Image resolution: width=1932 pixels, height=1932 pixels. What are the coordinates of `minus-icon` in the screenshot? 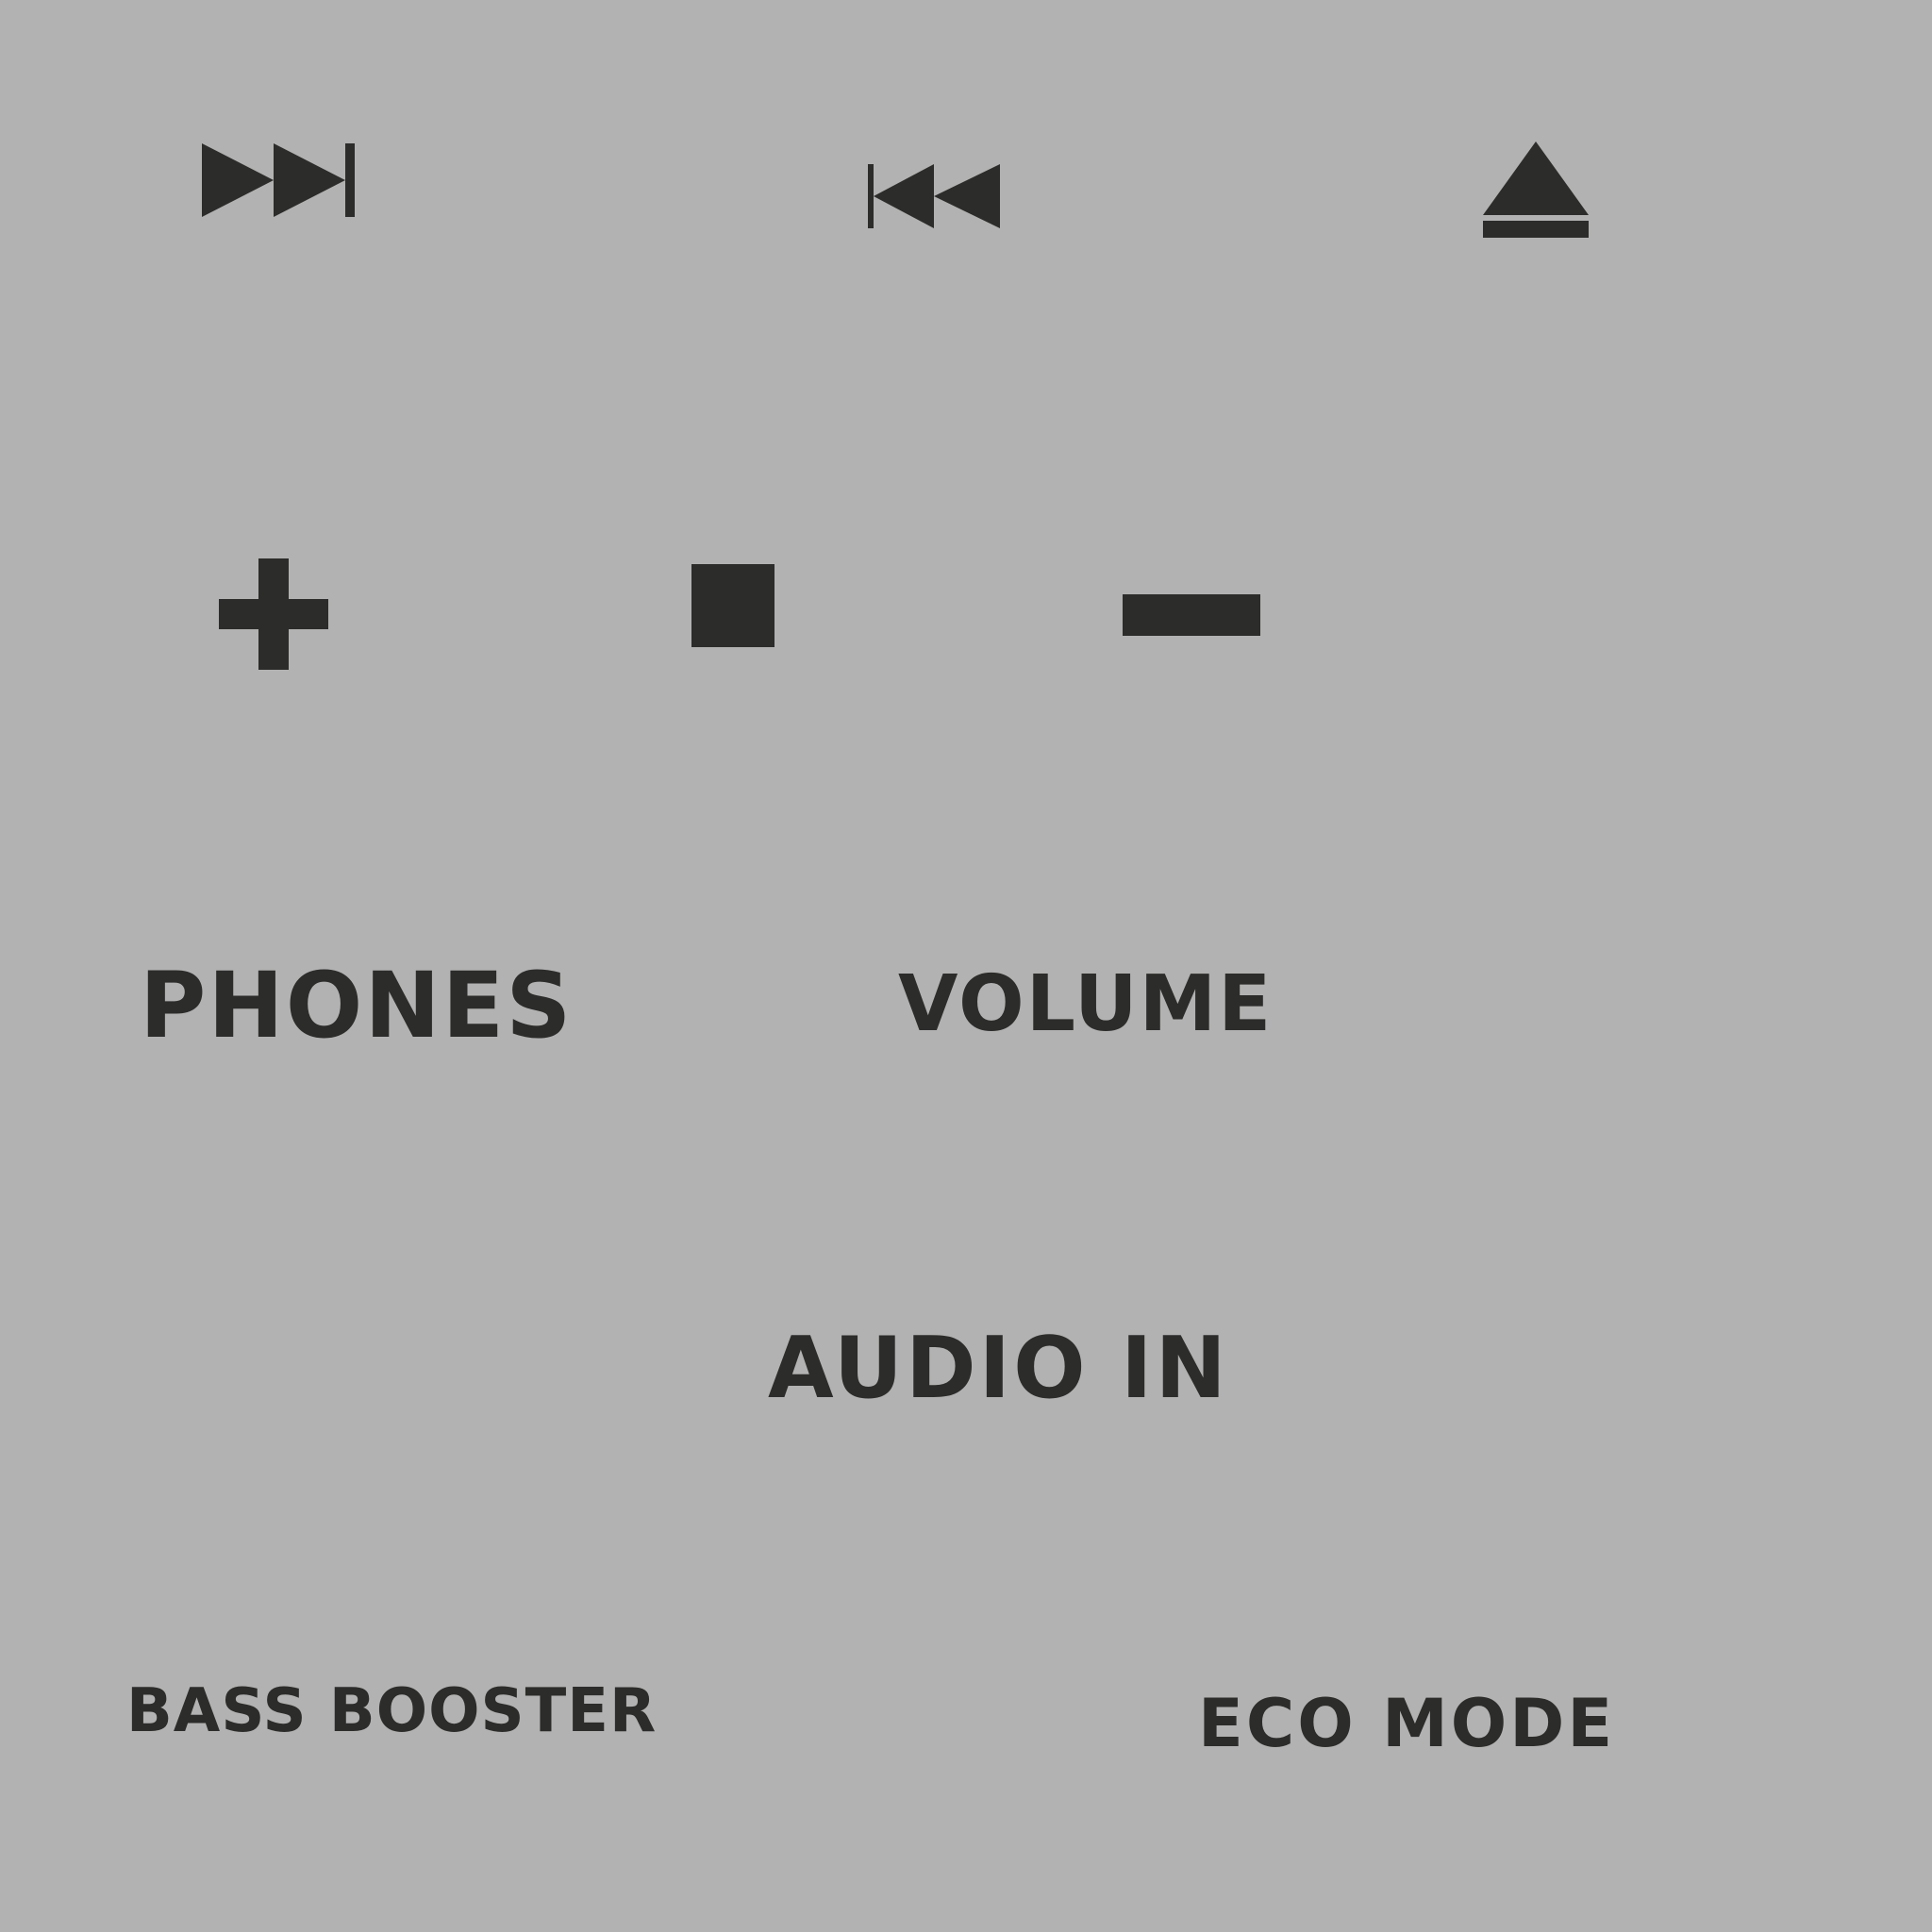 It's located at (1191, 615).